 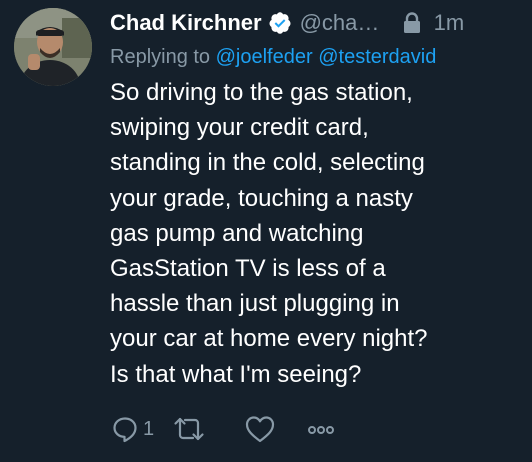 I want to click on tweet-text-line: gas pump and watching, so click(x=237, y=233).